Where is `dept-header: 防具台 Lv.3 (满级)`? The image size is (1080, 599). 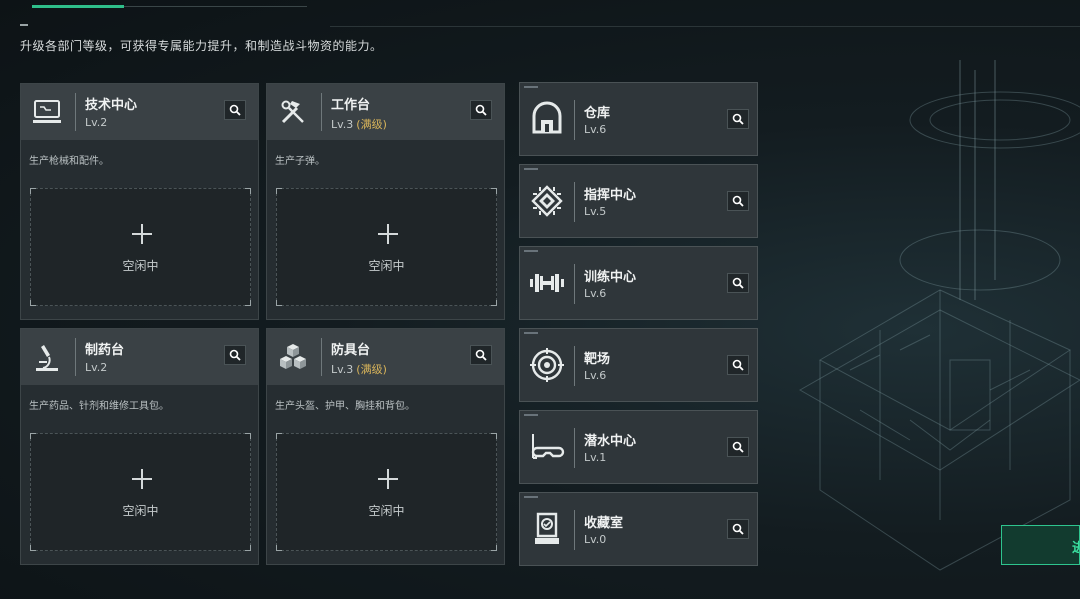
dept-header: 防具台 Lv.3 (满级) is located at coordinates (385, 357).